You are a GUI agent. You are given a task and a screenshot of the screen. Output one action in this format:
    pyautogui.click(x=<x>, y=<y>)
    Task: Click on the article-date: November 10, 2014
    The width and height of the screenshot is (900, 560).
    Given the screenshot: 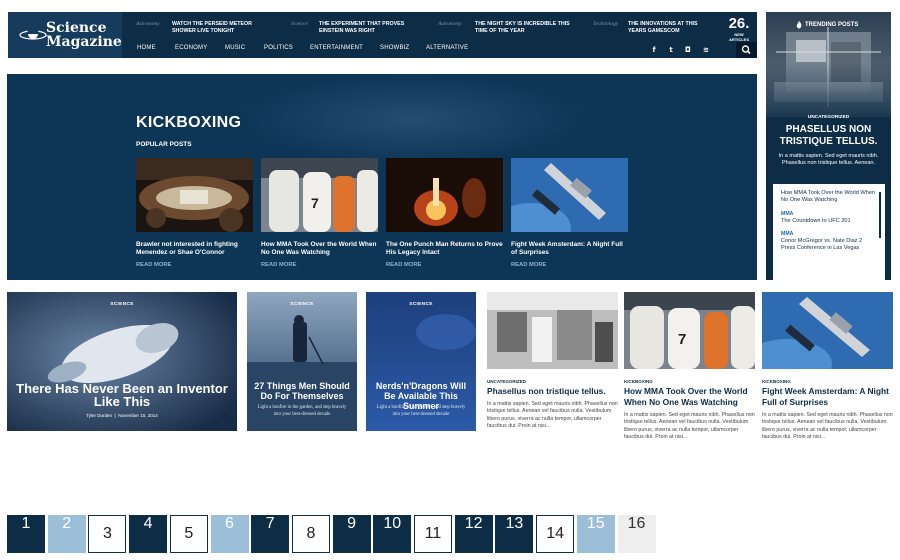 What is the action you would take?
    pyautogui.click(x=138, y=415)
    